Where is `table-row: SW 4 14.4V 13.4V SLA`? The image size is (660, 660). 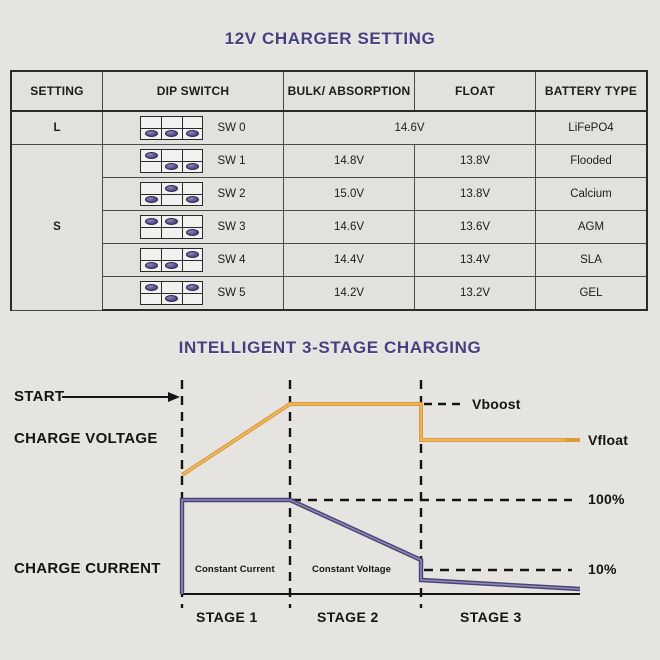 table-row: SW 4 14.4V 13.4V SLA is located at coordinates (329, 260).